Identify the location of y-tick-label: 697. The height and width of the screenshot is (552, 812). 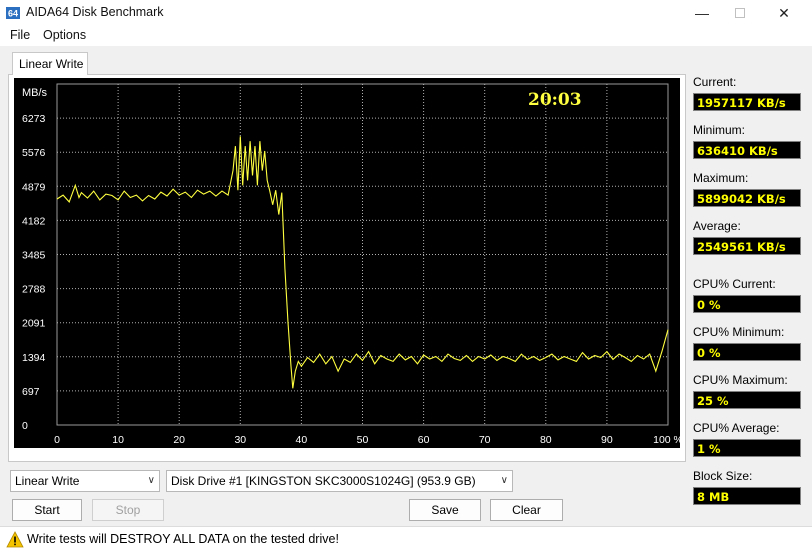
(31, 392).